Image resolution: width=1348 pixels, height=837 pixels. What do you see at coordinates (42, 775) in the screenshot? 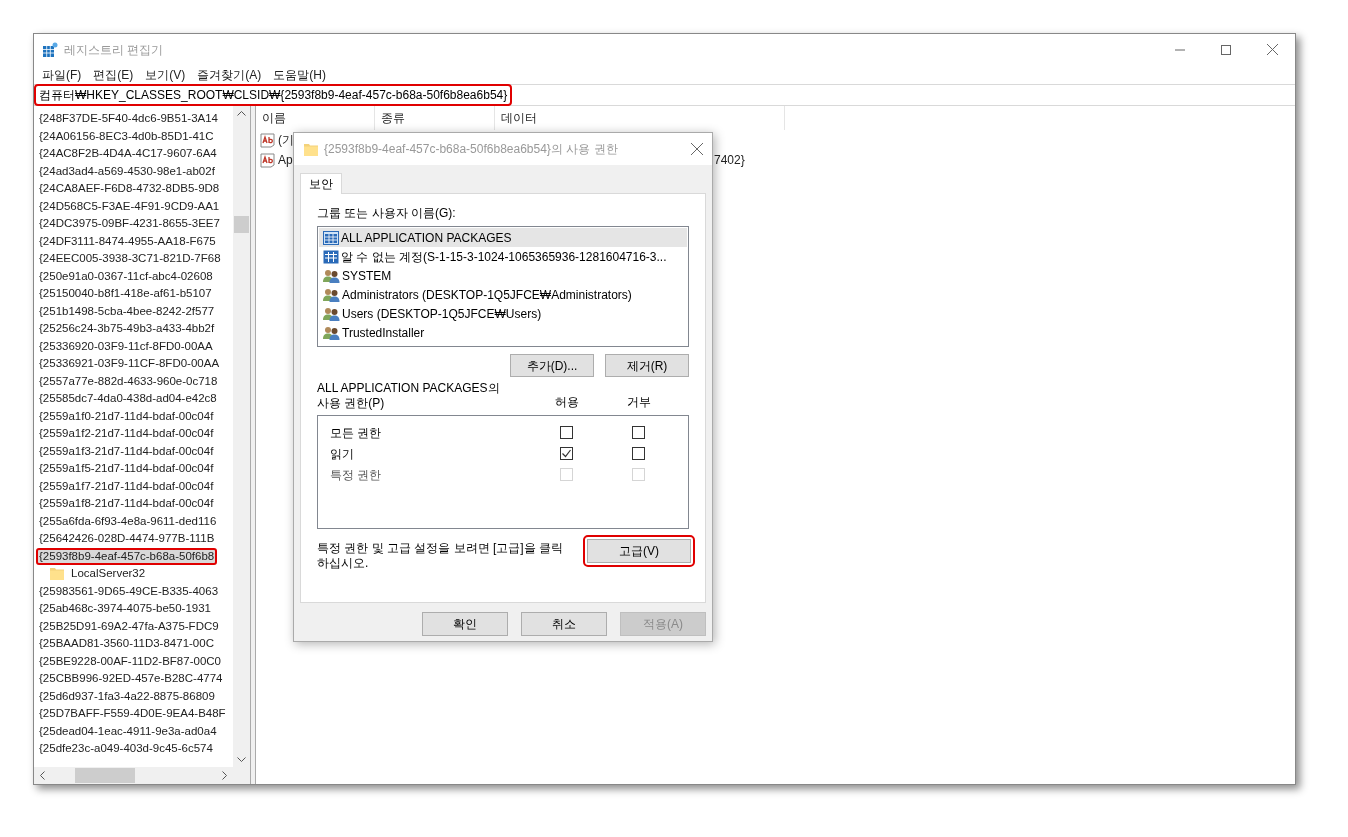
I see `scroll-left-icon` at bounding box center [42, 775].